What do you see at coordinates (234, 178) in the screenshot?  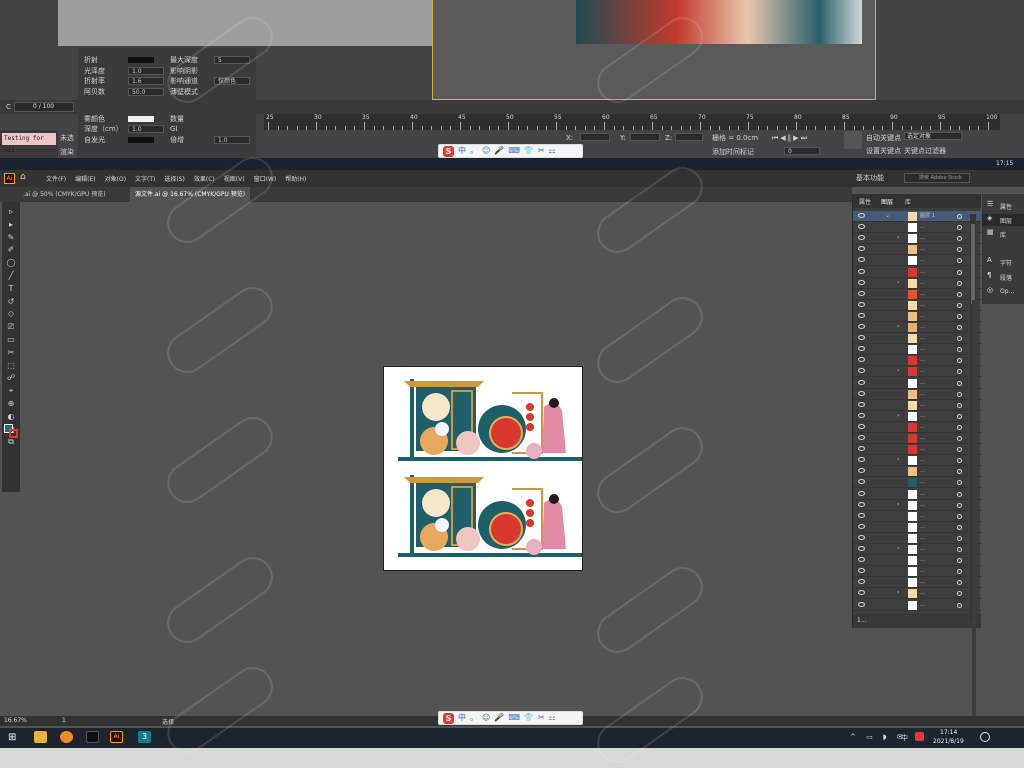 I see `menu-item: 视图(V)` at bounding box center [234, 178].